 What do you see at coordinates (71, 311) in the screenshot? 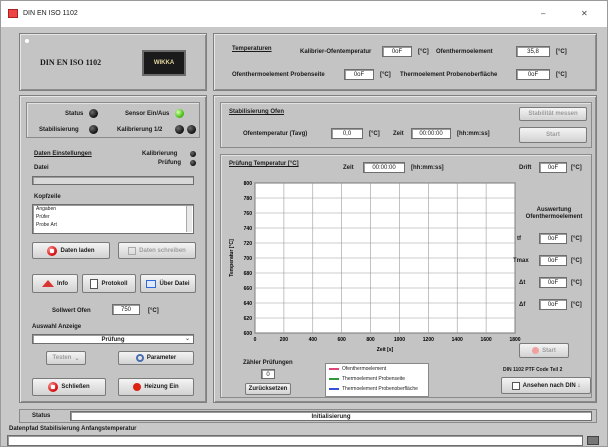
I see `setpoint-label: Sollwert Ofen` at bounding box center [71, 311].